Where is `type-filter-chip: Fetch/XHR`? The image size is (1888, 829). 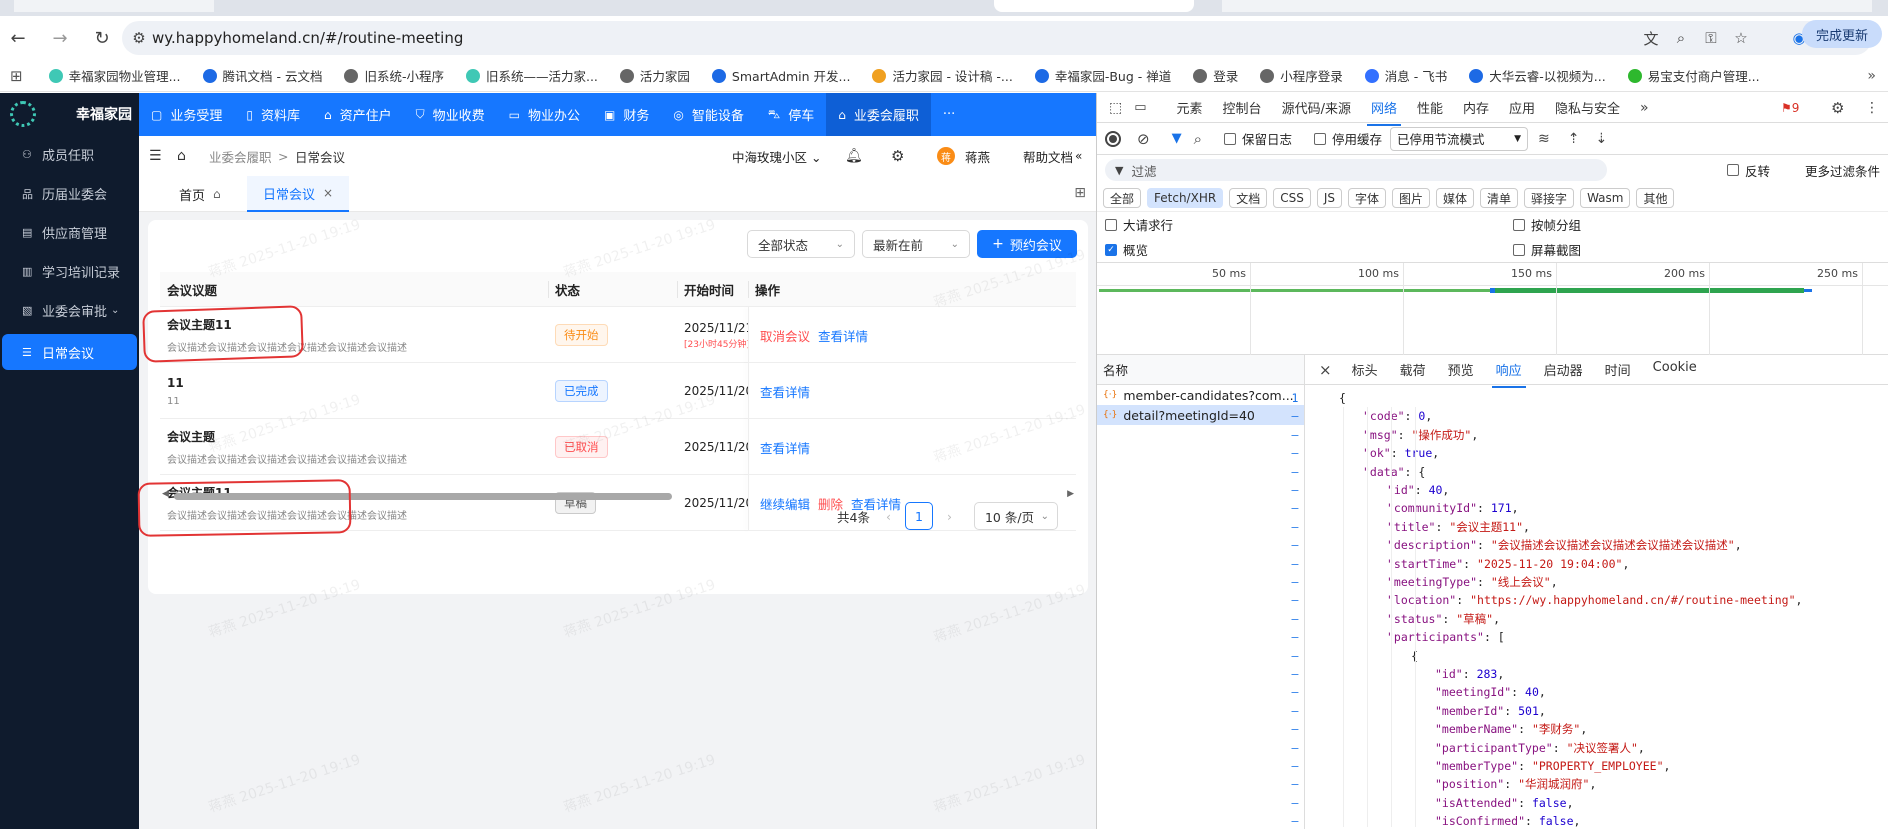 type-filter-chip: Fetch/XHR is located at coordinates (1185, 198).